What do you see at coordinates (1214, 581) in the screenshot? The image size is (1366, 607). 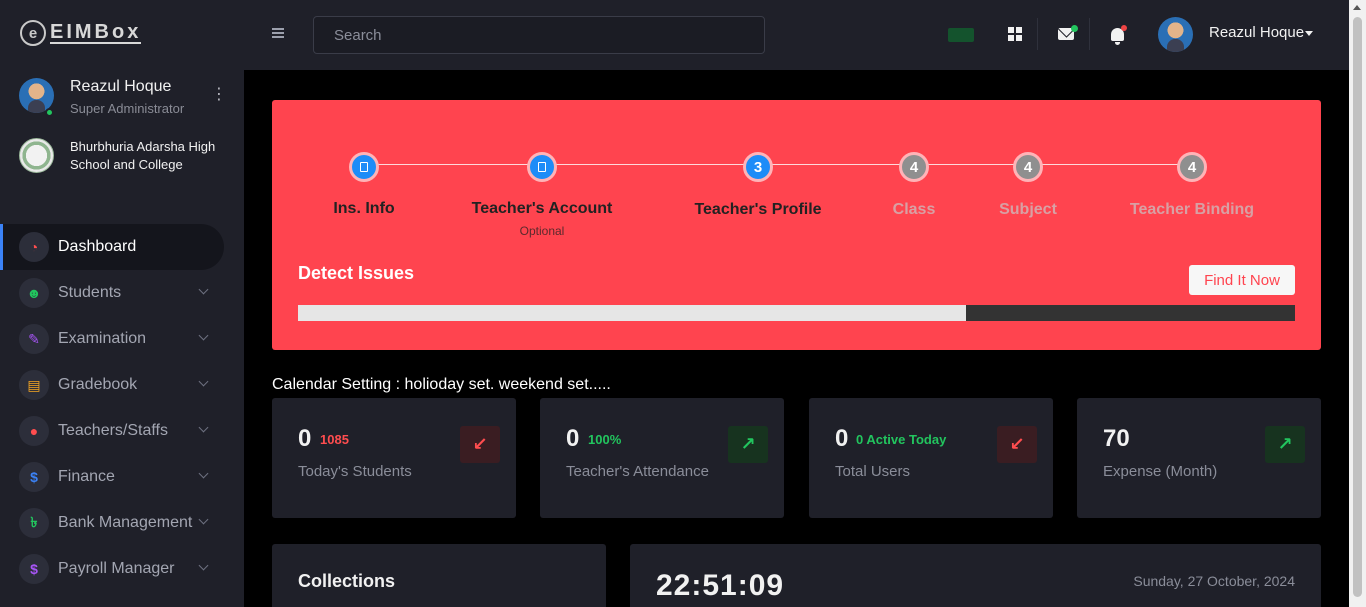 I see `clock-date: Sunday, 27 October, 2024` at bounding box center [1214, 581].